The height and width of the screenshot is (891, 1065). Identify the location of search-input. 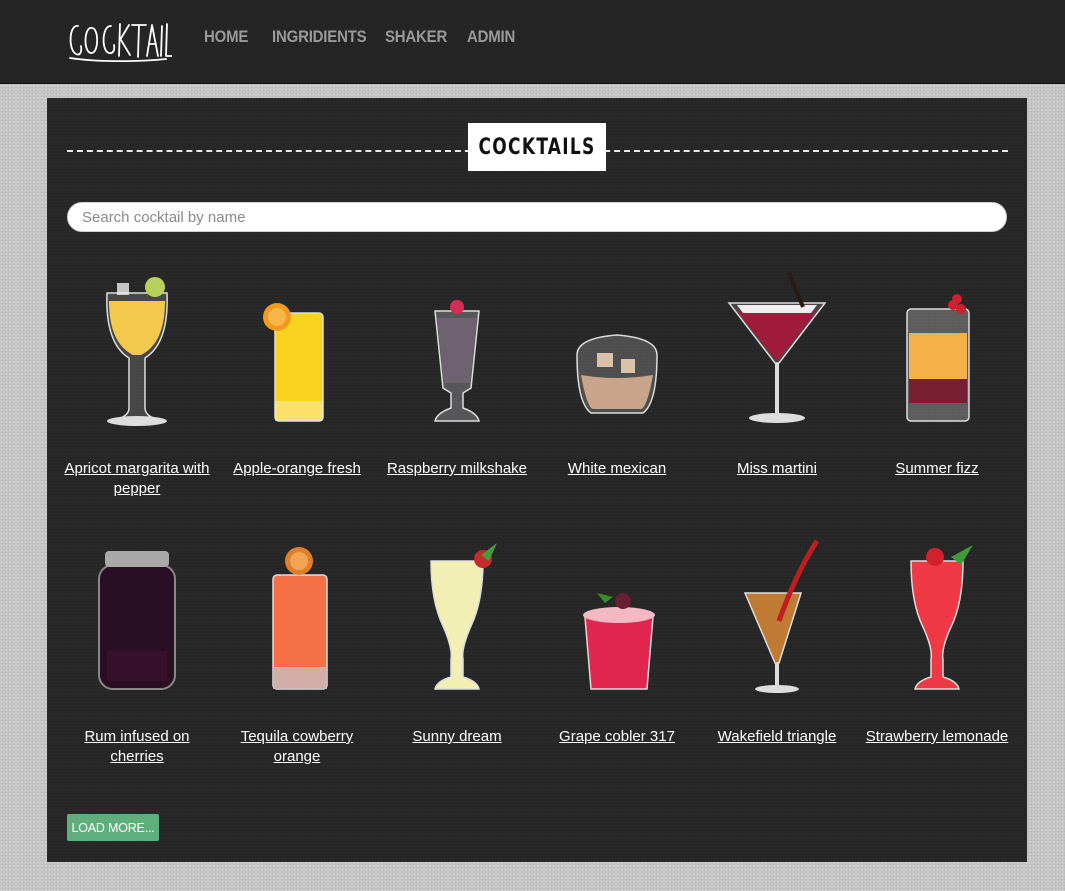
(537, 217).